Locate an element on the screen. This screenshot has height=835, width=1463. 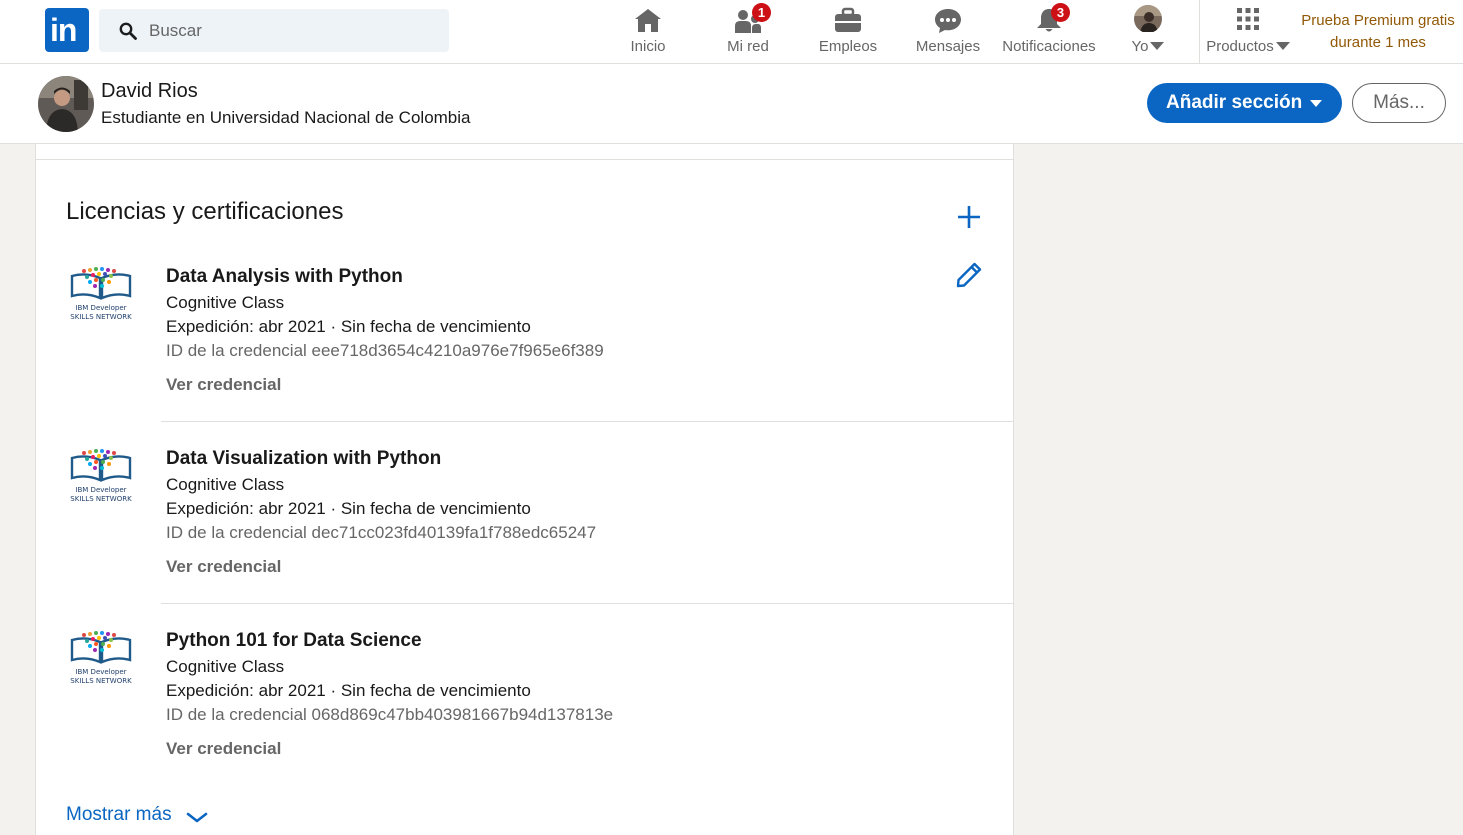
nav-item-yo: Yo is located at coordinates (1148, 31).